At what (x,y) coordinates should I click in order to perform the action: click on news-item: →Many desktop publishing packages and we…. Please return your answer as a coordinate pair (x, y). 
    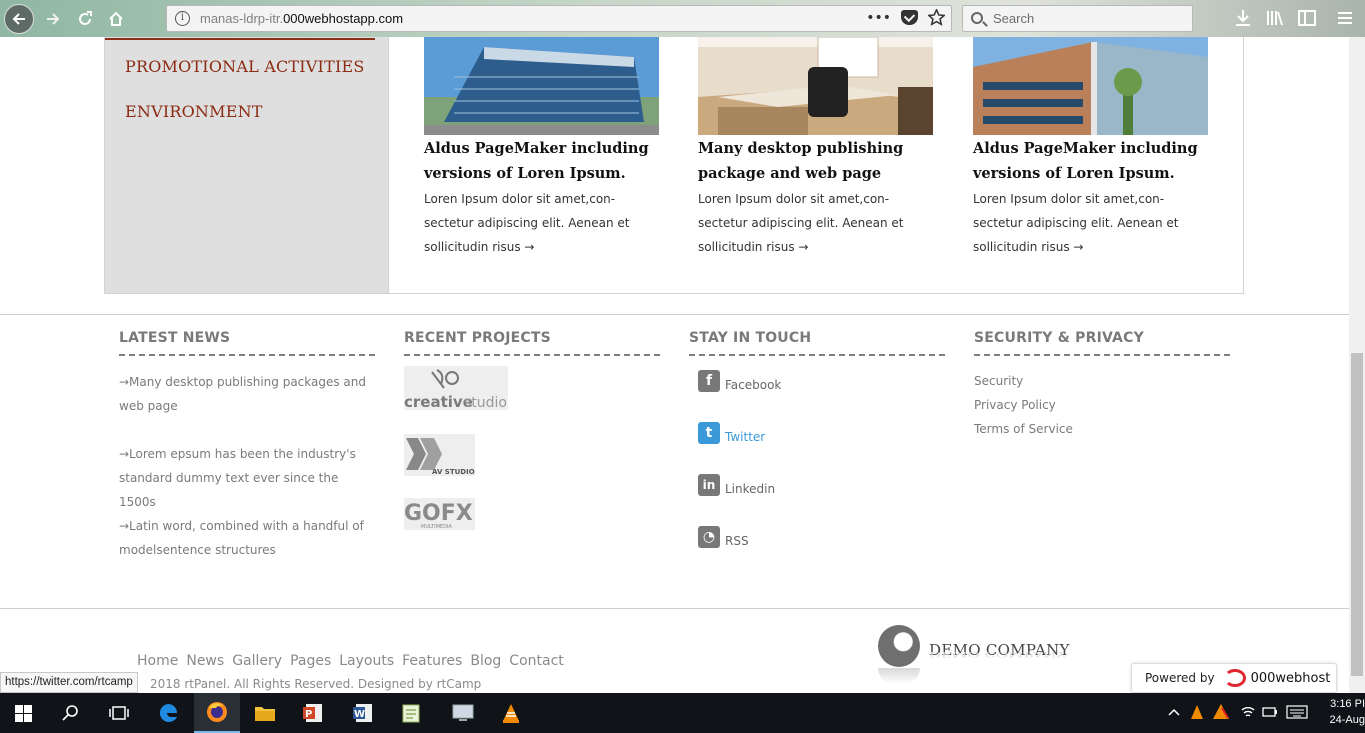
    Looking at the image, I should click on (247, 394).